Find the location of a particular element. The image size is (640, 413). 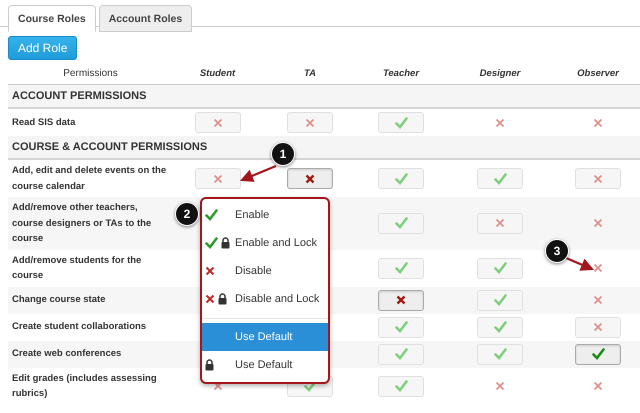

permission-label: Edit grades (includes assessing rubrics) is located at coordinates (84, 386).